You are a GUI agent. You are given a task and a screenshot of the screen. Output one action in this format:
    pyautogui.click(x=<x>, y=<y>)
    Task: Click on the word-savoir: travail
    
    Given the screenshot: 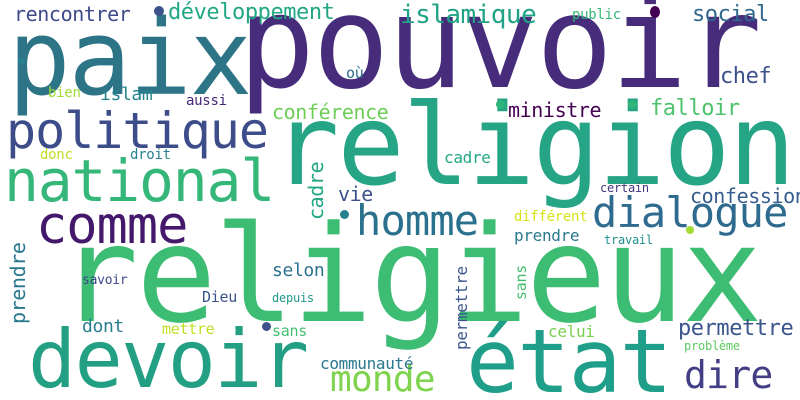 What is the action you would take?
    pyautogui.click(x=628, y=240)
    